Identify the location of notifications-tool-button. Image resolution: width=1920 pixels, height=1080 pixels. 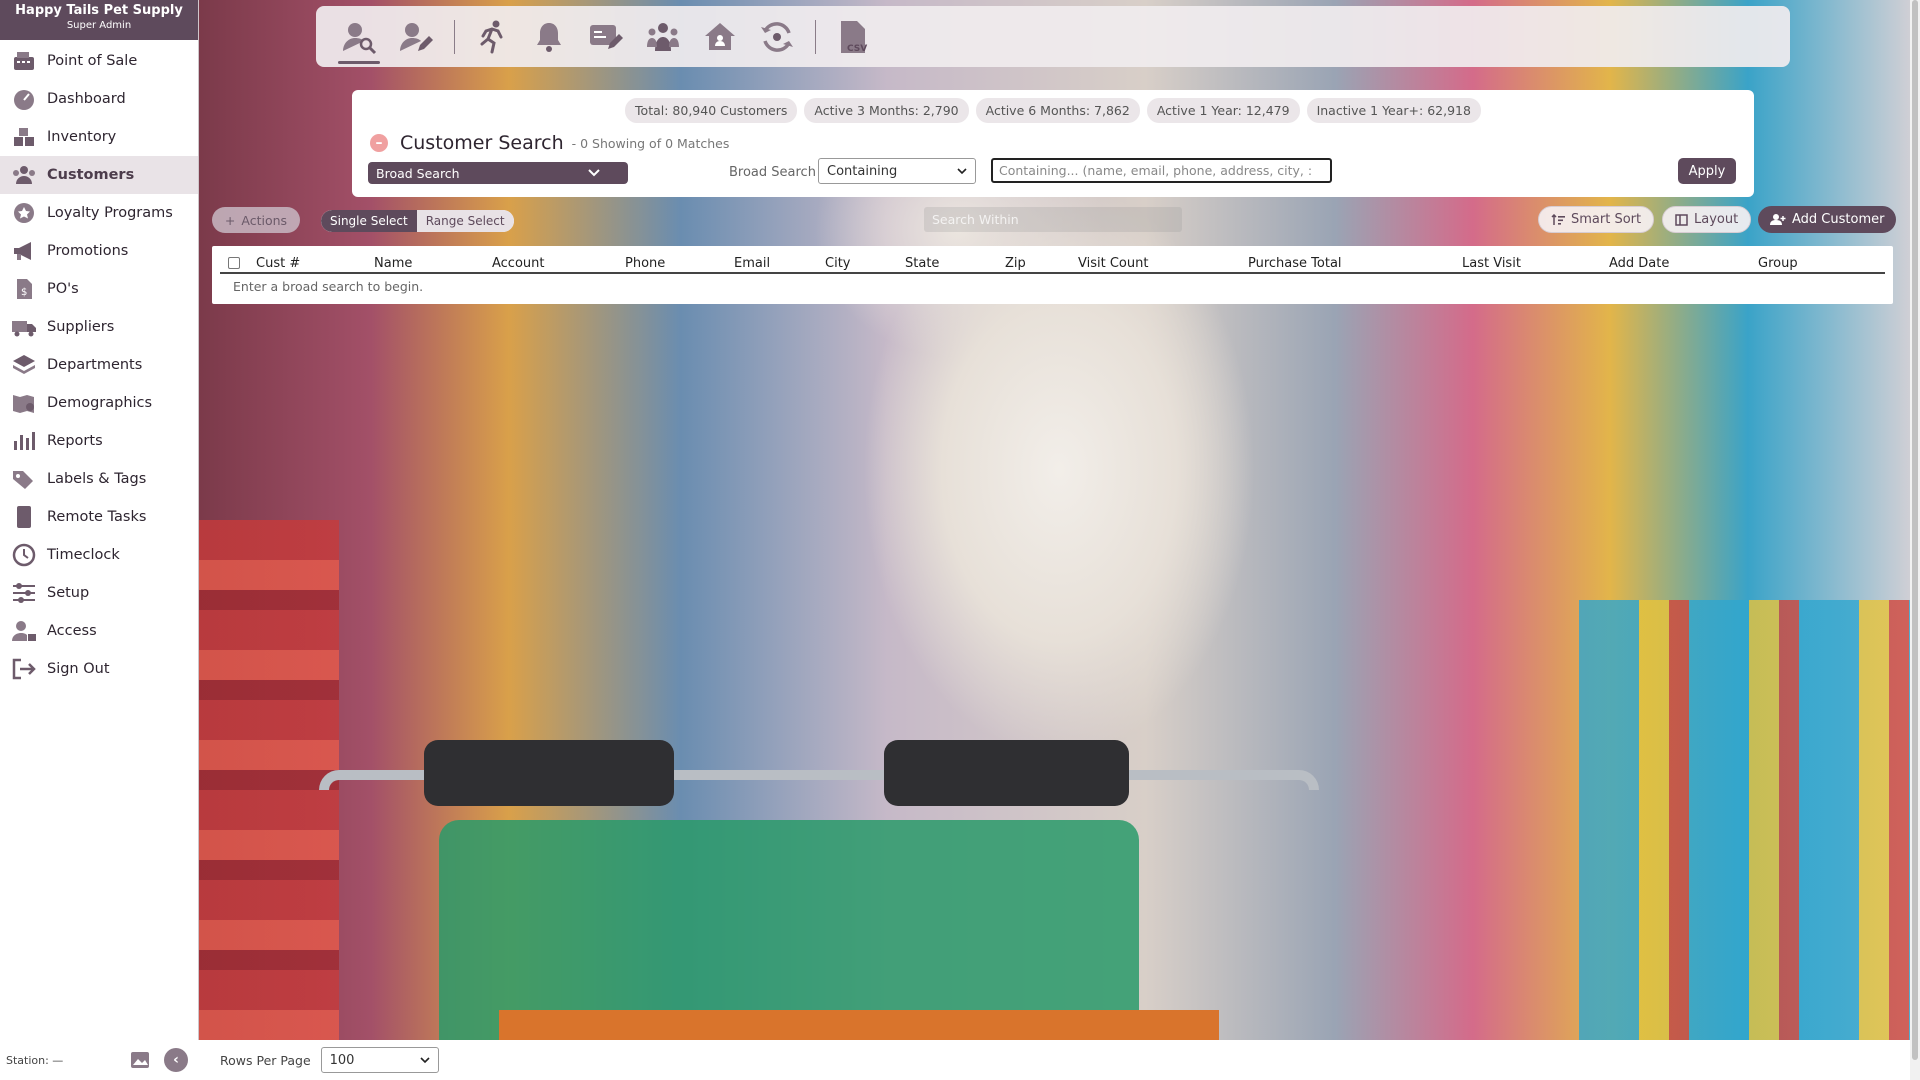
(549, 37).